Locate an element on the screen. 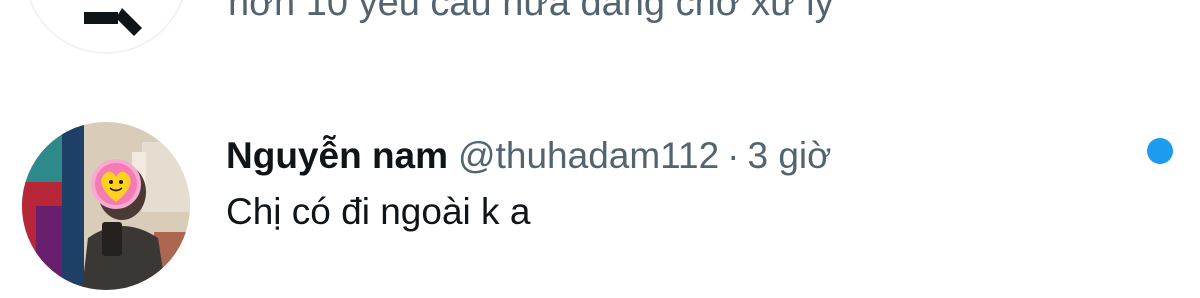  timestamp: 3 giờ is located at coordinates (789, 155).